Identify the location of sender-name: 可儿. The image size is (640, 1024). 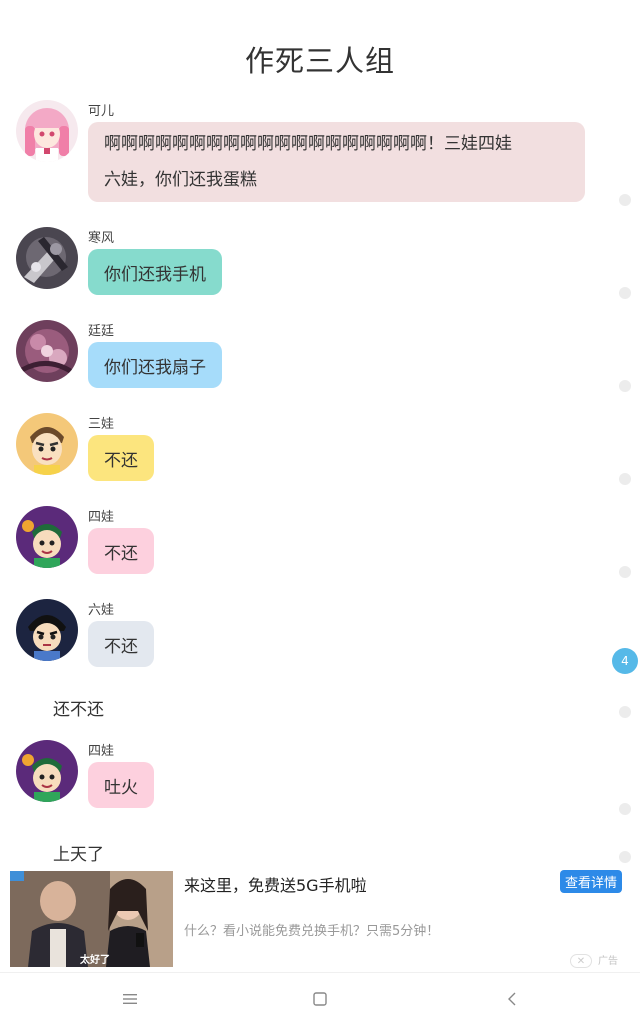
(101, 111).